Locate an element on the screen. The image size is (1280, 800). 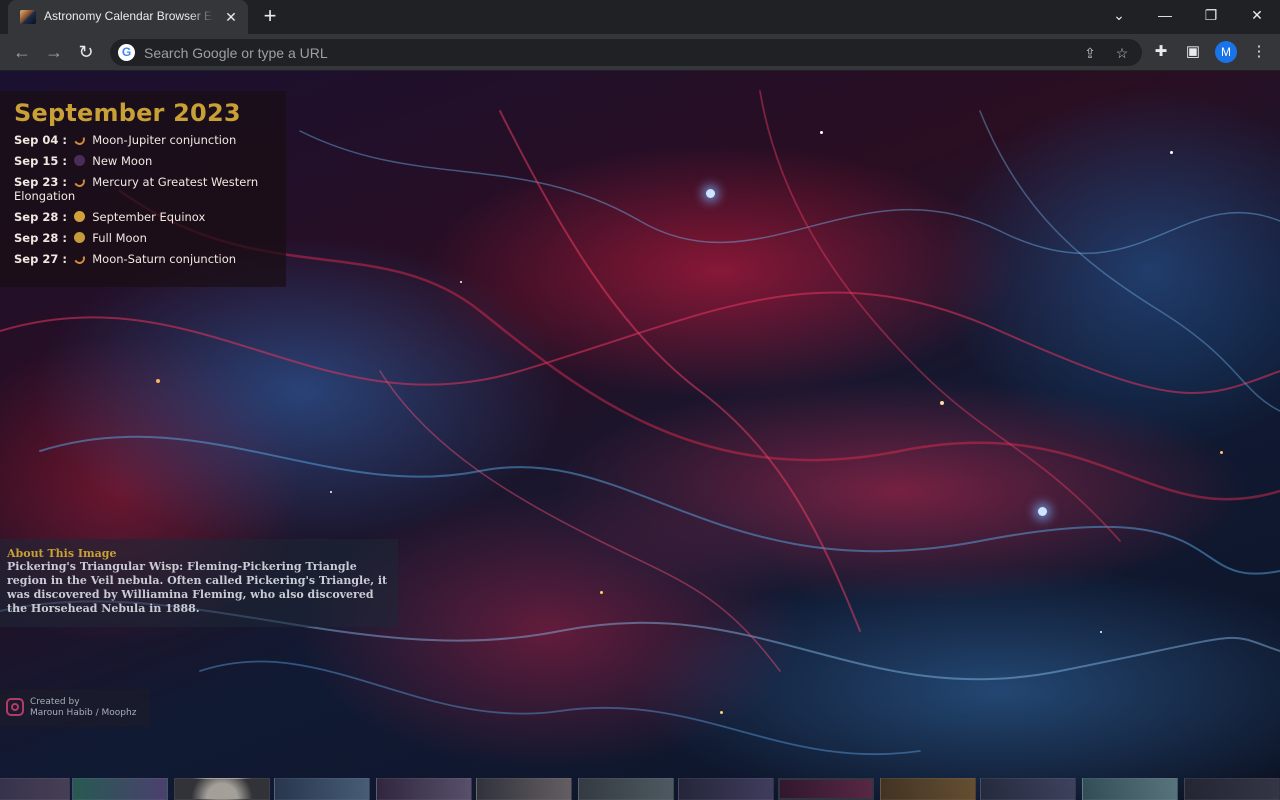
tab-title: Astronomy Calendar Browser Extension is located at coordinates (129, 16).